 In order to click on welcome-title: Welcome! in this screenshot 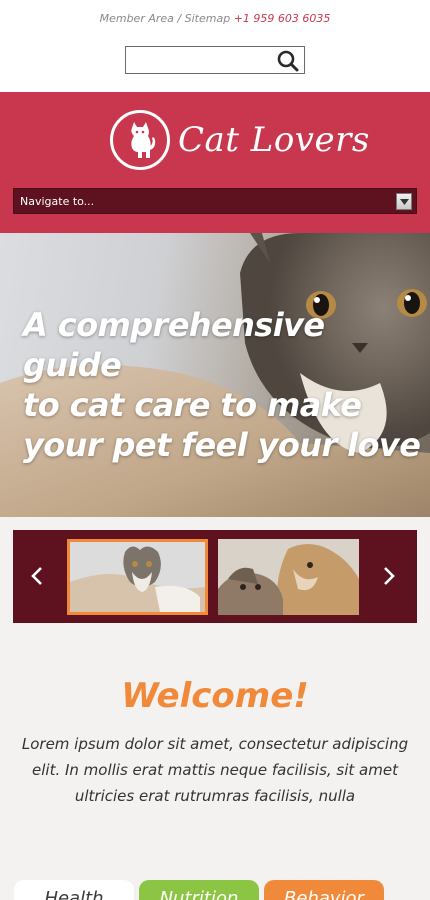, I will do `click(215, 696)`.